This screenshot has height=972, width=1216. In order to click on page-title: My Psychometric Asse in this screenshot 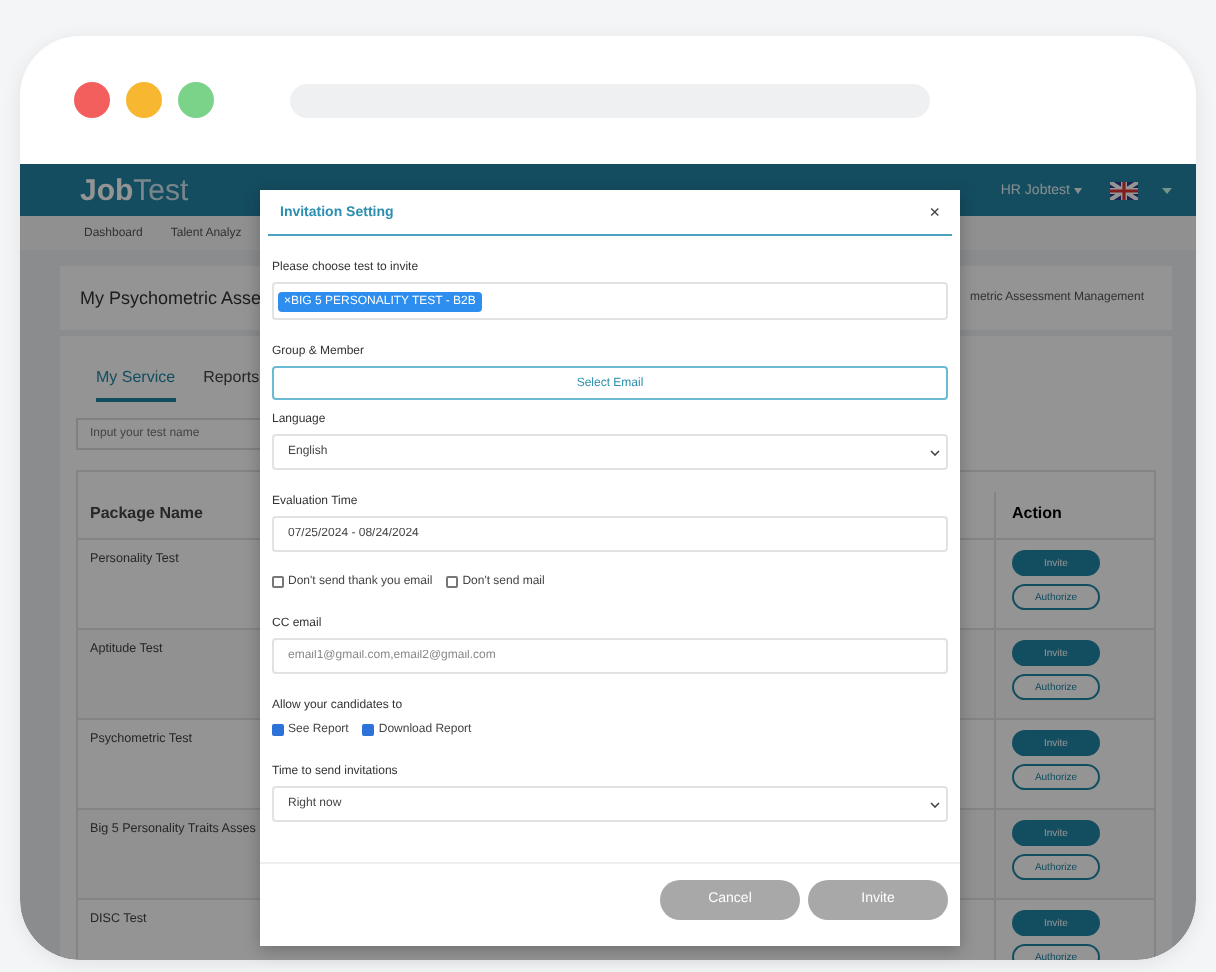, I will do `click(171, 298)`.